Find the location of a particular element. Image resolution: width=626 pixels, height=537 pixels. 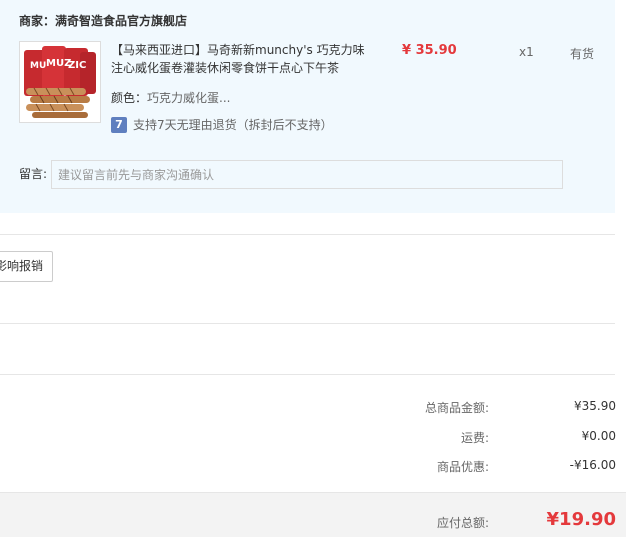

summary-label: 商品优惠: is located at coordinates (462, 467).